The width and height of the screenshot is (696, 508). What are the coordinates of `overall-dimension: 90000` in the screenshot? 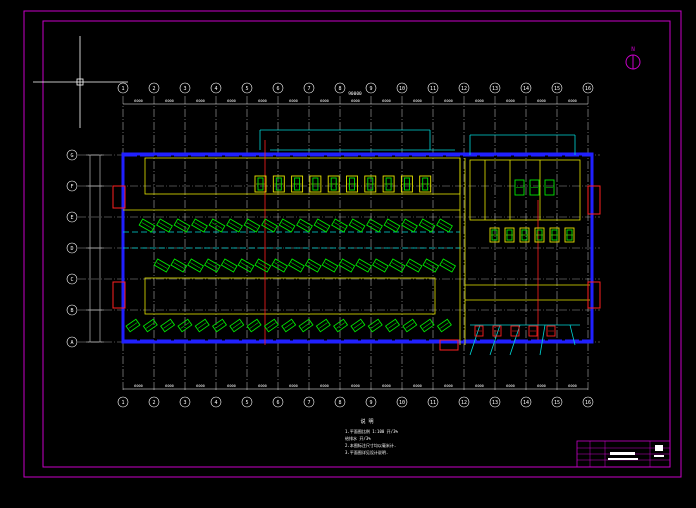 It's located at (355, 94).